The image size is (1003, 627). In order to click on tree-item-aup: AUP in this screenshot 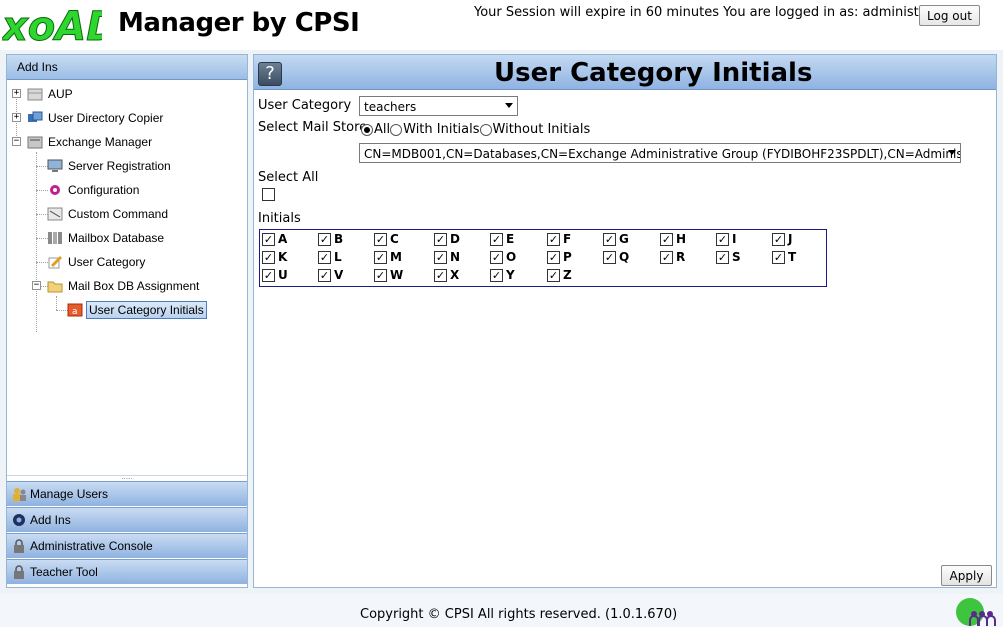, I will do `click(51, 94)`.